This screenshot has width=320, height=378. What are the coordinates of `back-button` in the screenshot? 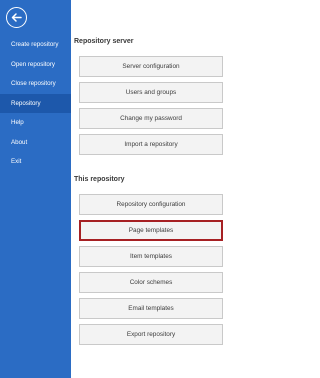 It's located at (16, 17).